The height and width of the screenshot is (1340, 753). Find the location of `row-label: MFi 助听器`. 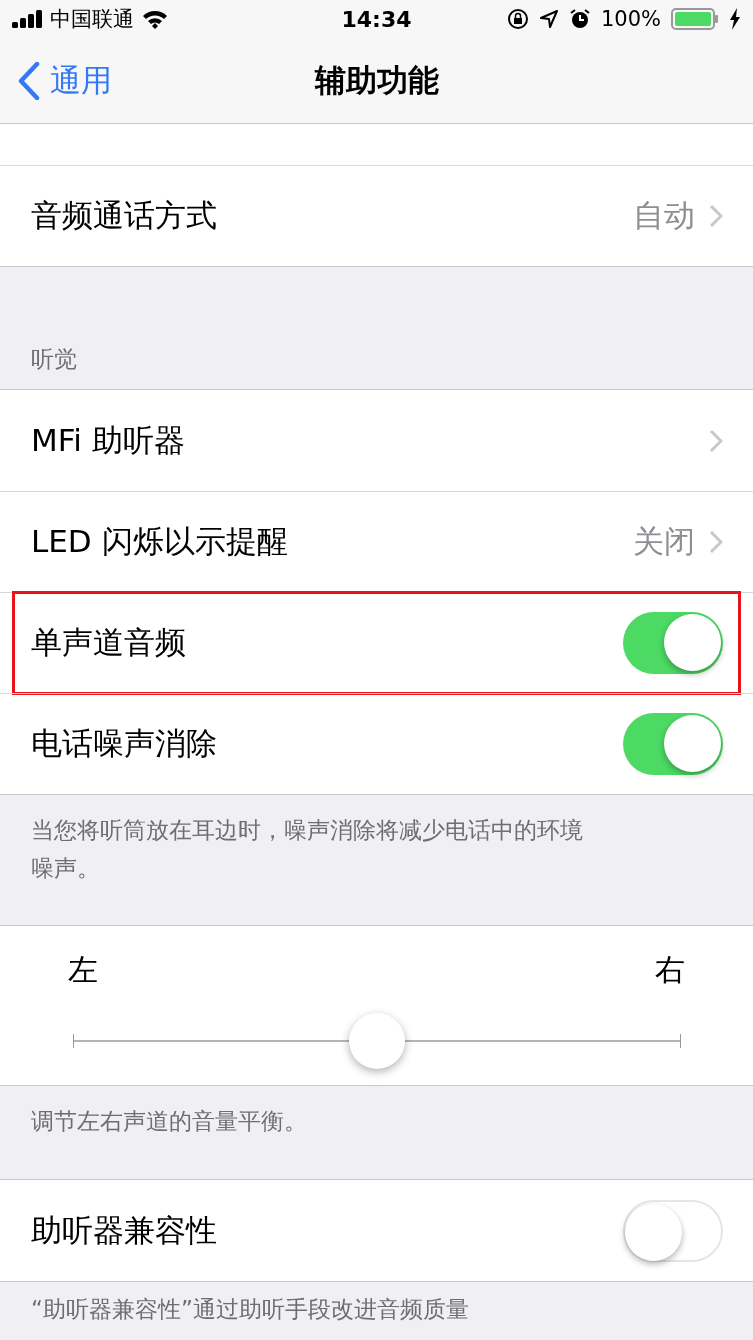

row-label: MFi 助听器 is located at coordinates (108, 440).